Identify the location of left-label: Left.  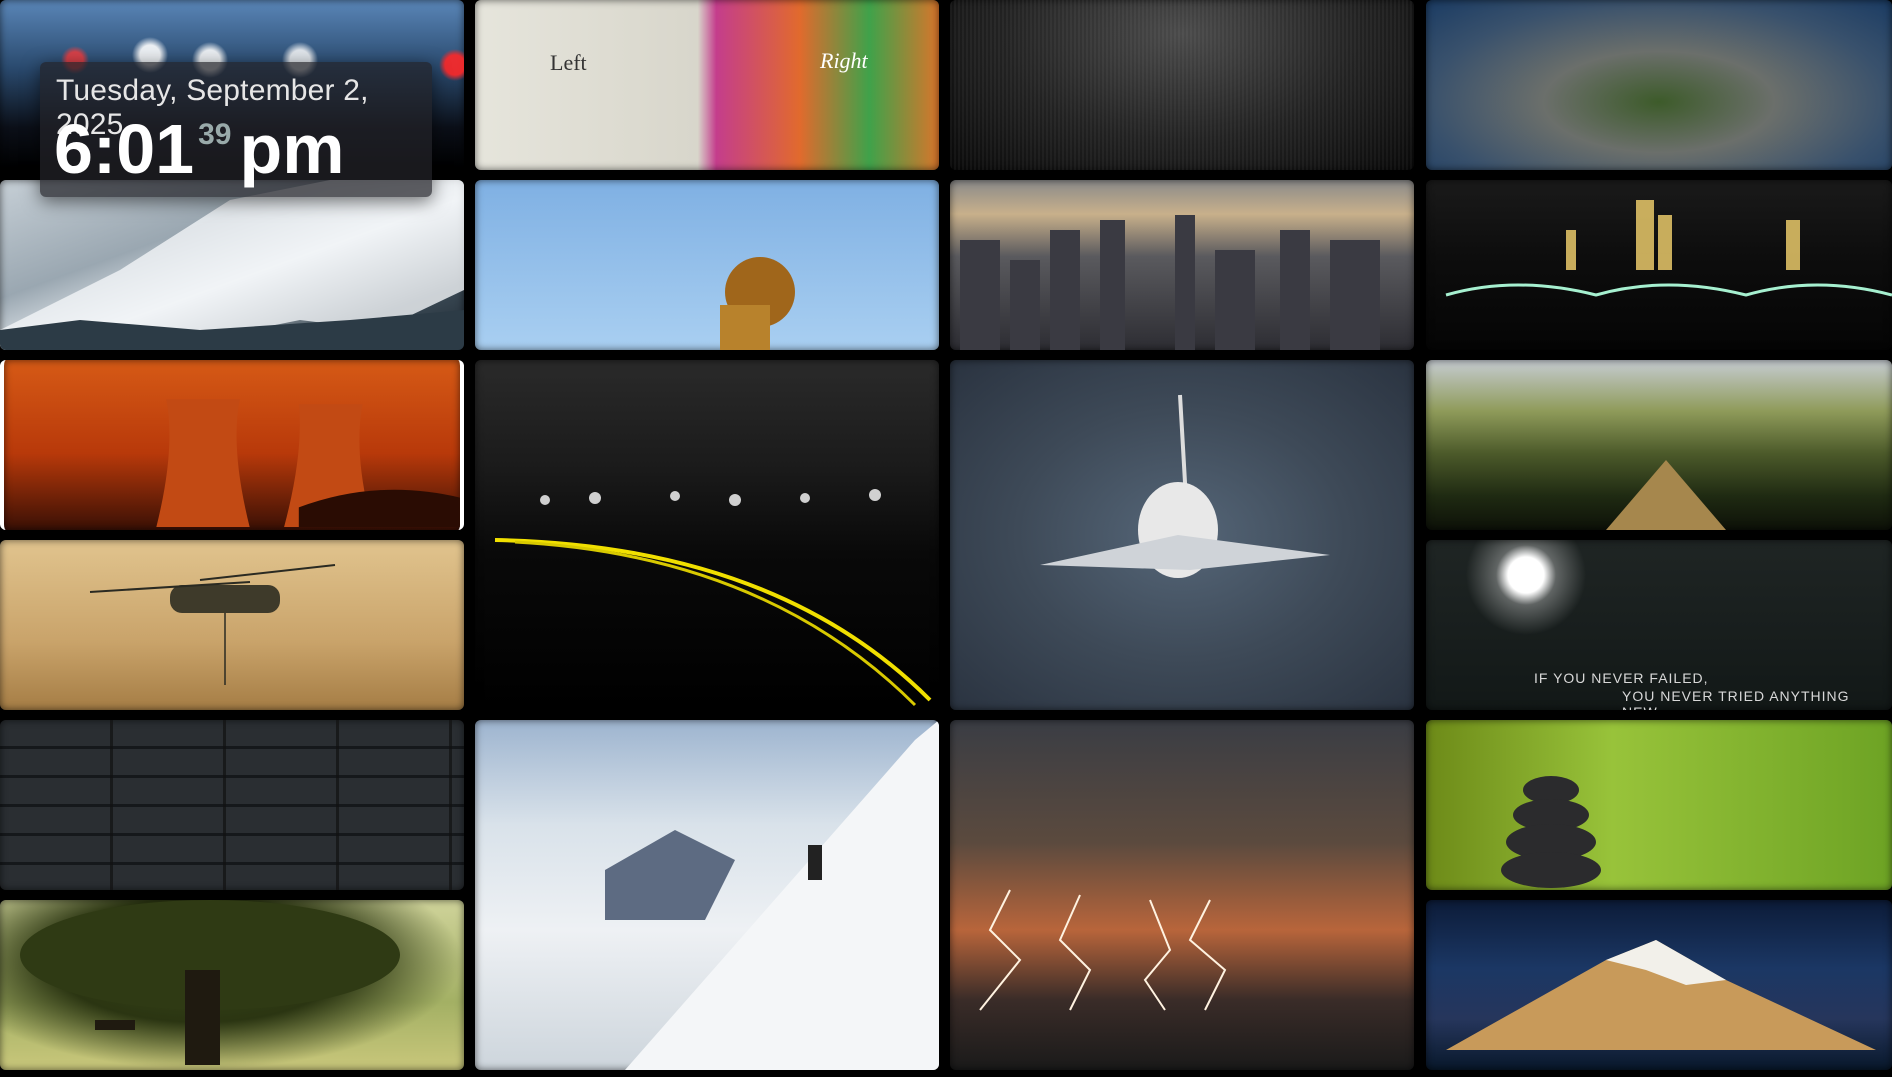
(568, 62).